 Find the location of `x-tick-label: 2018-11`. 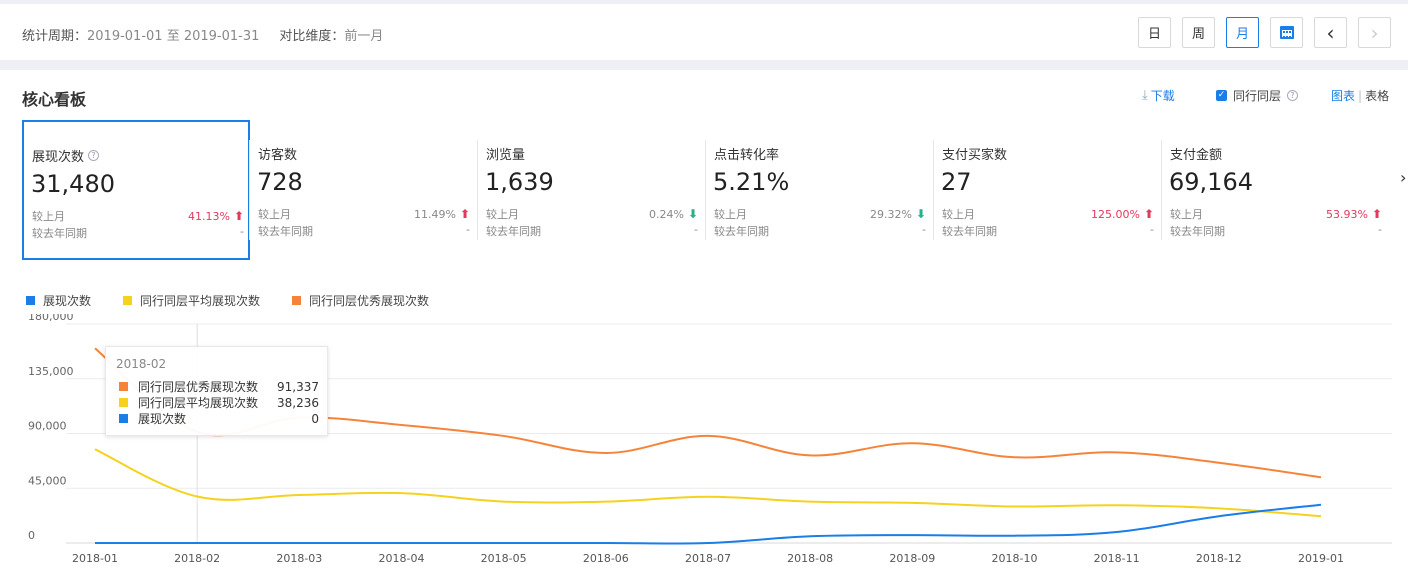

x-tick-label: 2018-11 is located at coordinates (1117, 558).